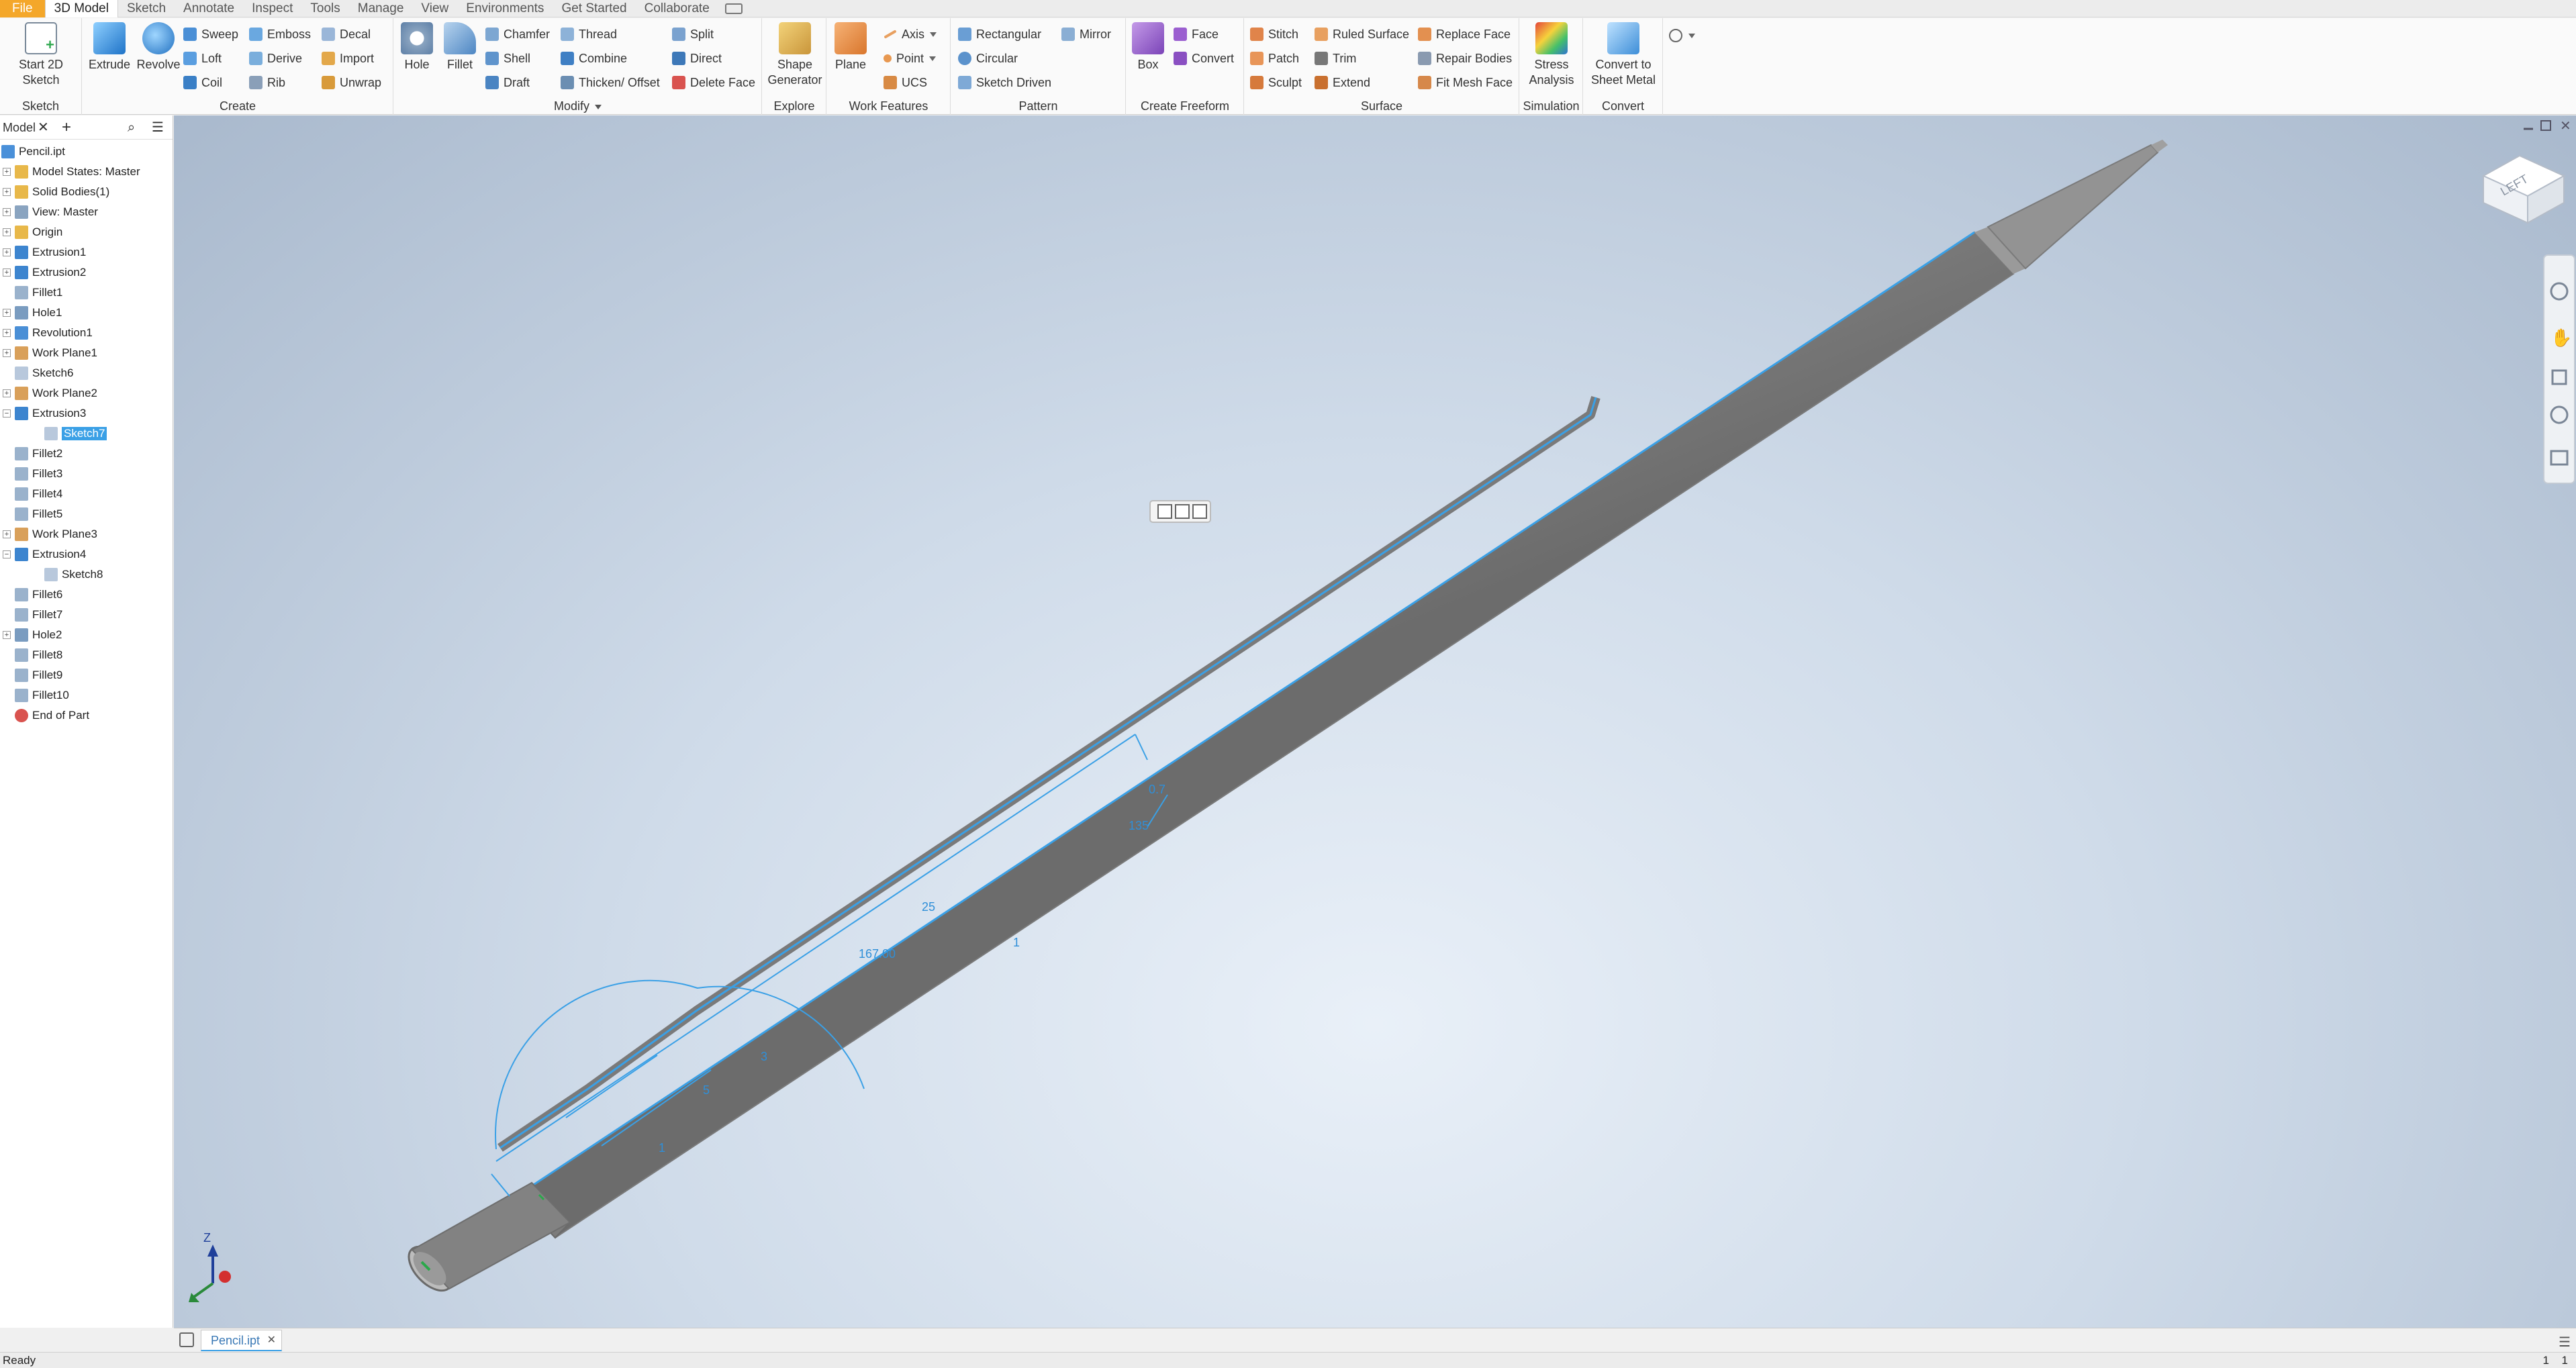  Describe the element at coordinates (662, 1148) in the screenshot. I see `dimension-1a: 1` at that location.